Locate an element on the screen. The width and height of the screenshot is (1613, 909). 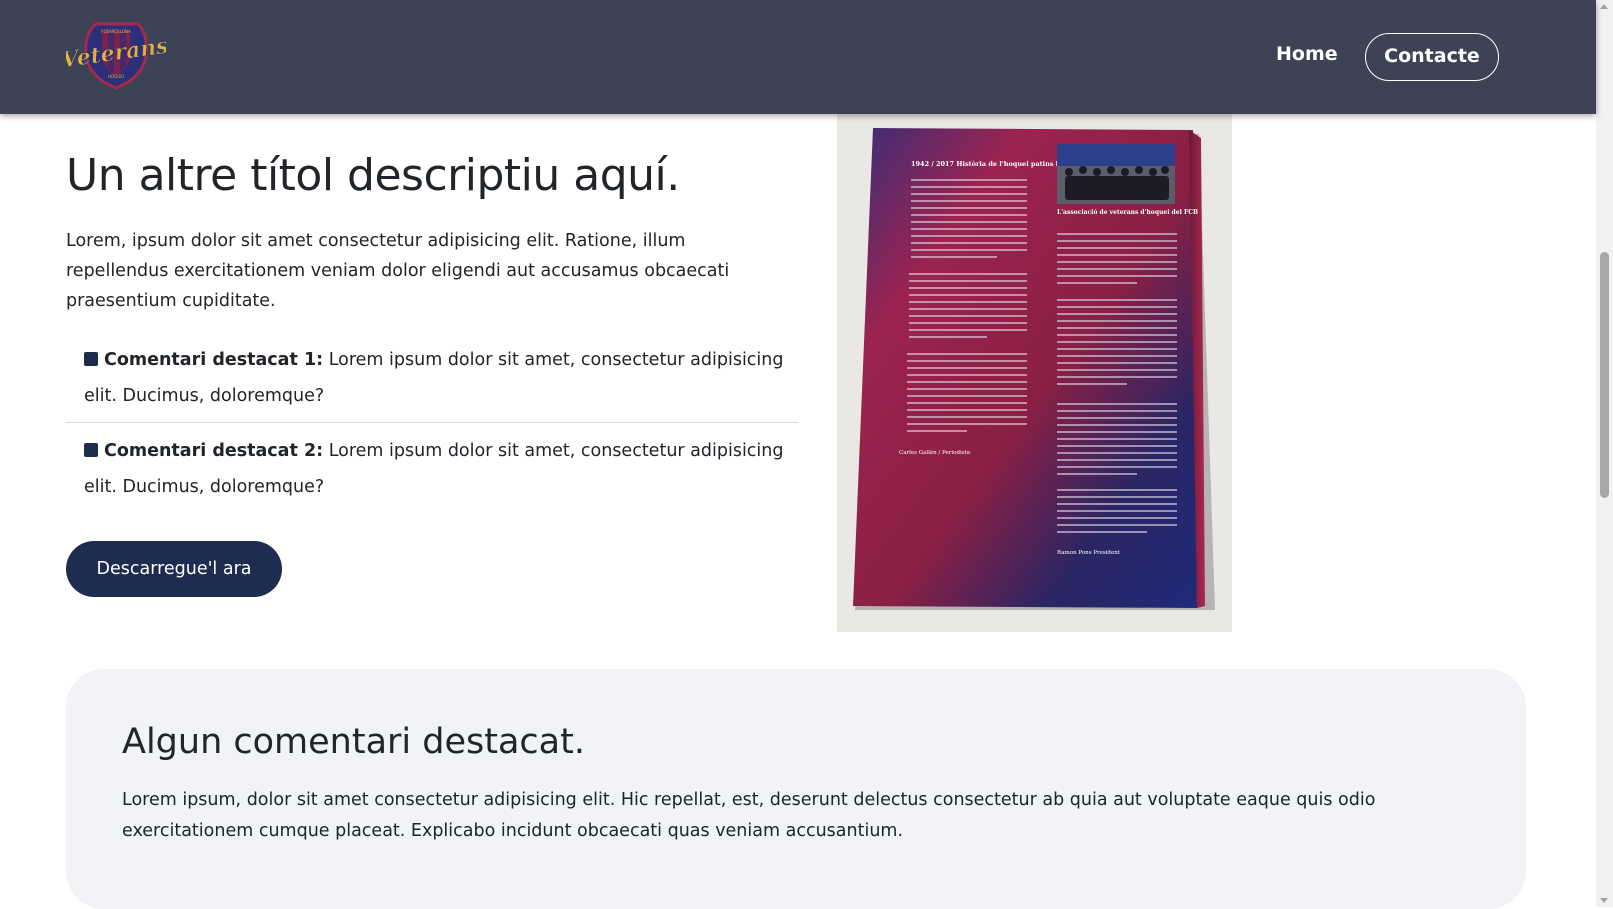
svg-text: FCBARCELONA is located at coordinates (116, 31).